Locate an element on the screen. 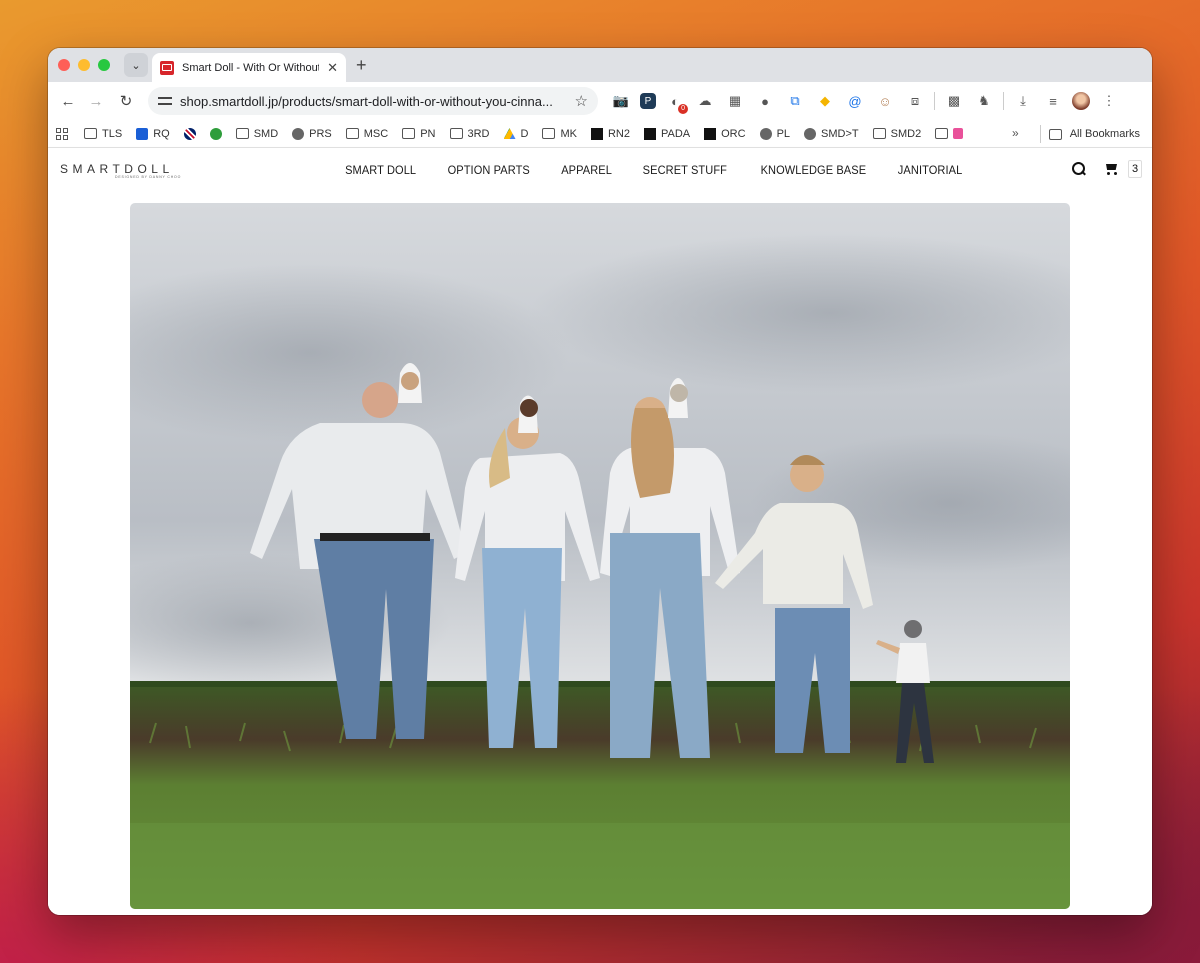 Image resolution: width=1200 pixels, height=963 pixels. nav-janitorial: JANITORIAL is located at coordinates (930, 170).